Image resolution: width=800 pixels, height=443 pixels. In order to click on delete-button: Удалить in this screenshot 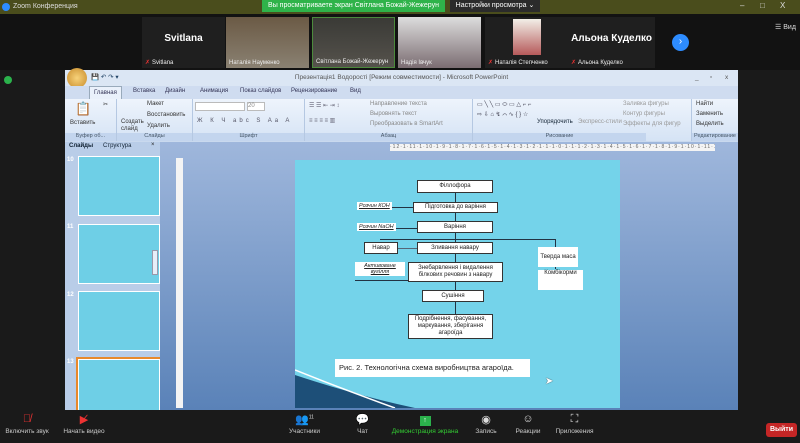, I will do `click(158, 126)`.